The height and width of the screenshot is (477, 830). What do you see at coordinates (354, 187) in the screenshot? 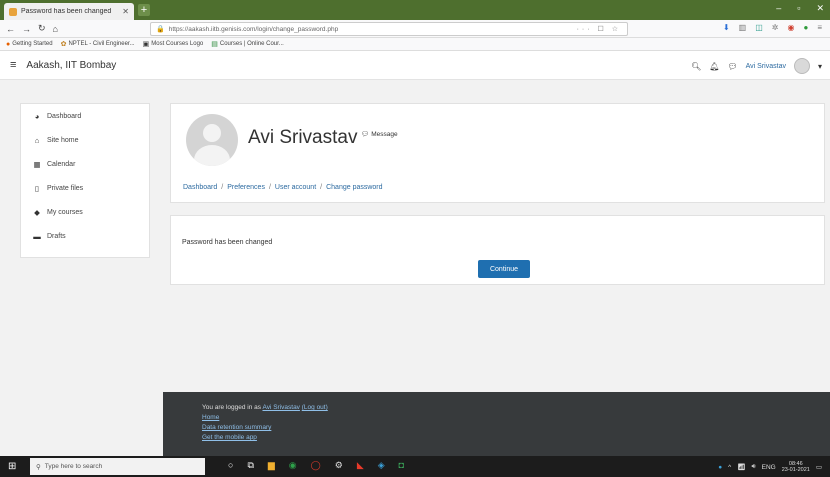
I see `breadcrumb-item: Change password` at bounding box center [354, 187].